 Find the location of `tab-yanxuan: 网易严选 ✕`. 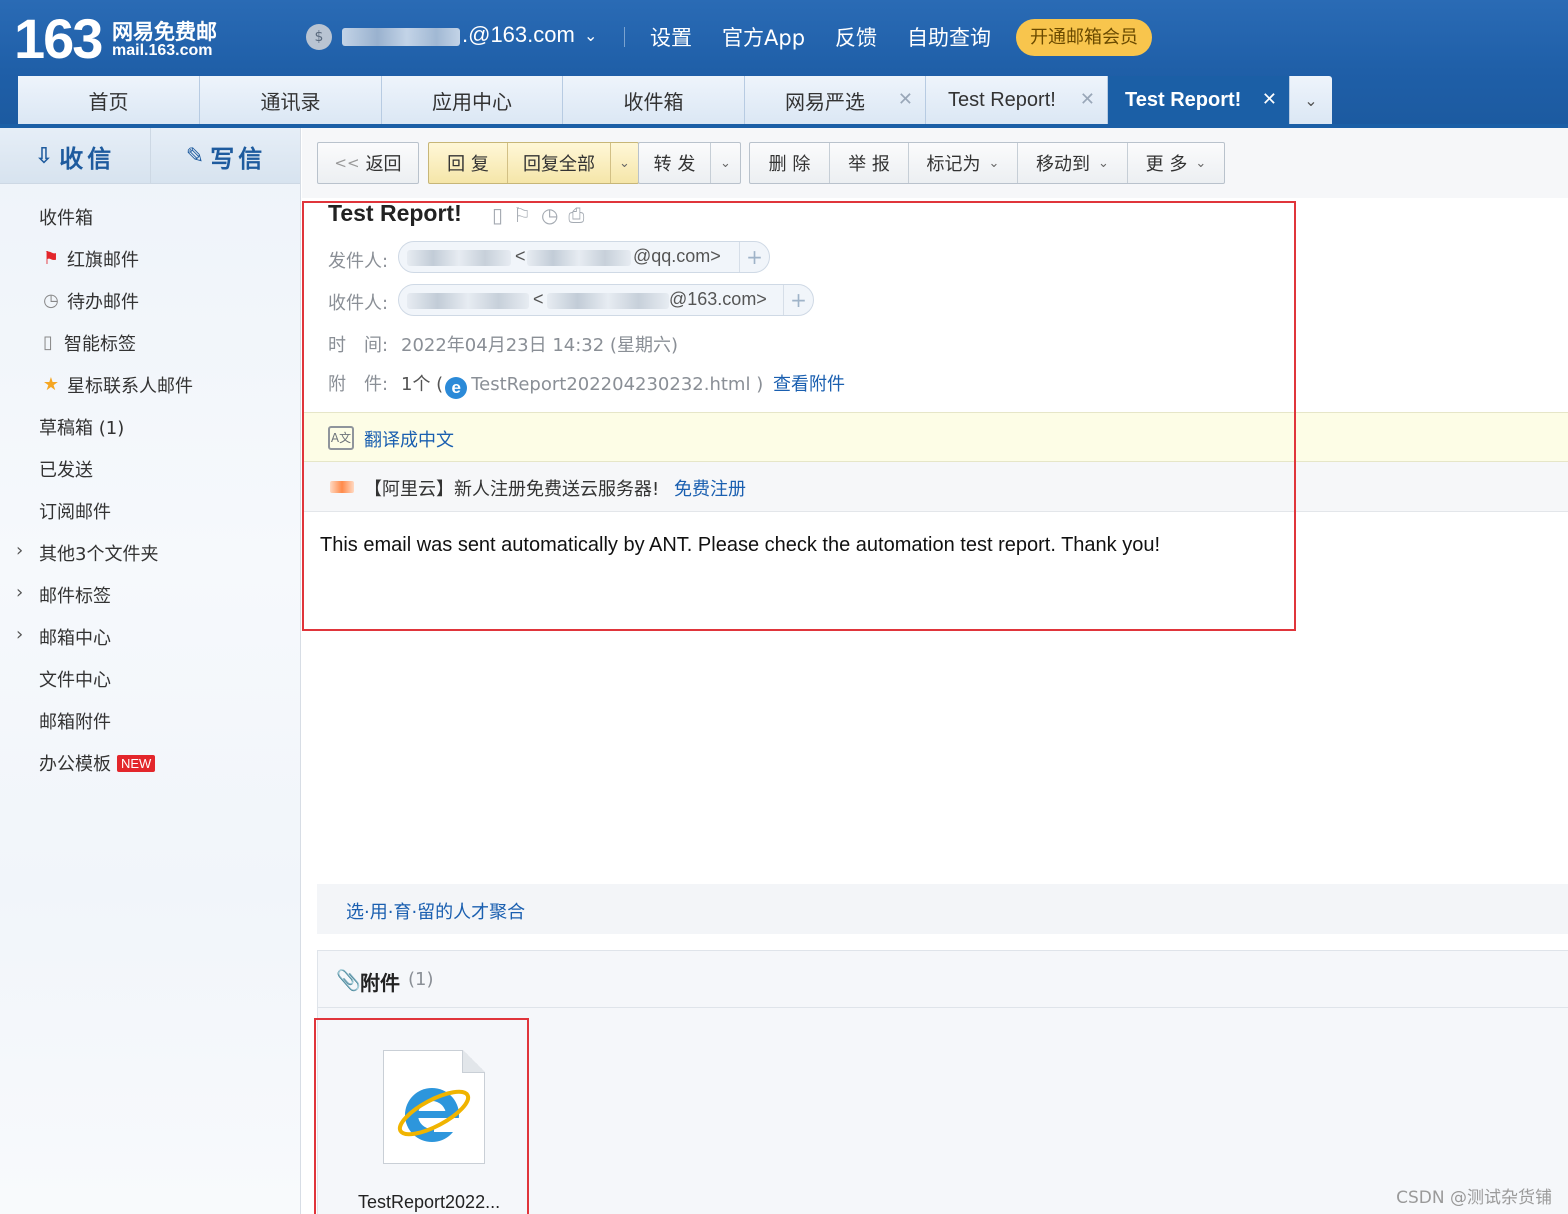

tab-yanxuan: 网易严选 ✕ is located at coordinates (835, 100).